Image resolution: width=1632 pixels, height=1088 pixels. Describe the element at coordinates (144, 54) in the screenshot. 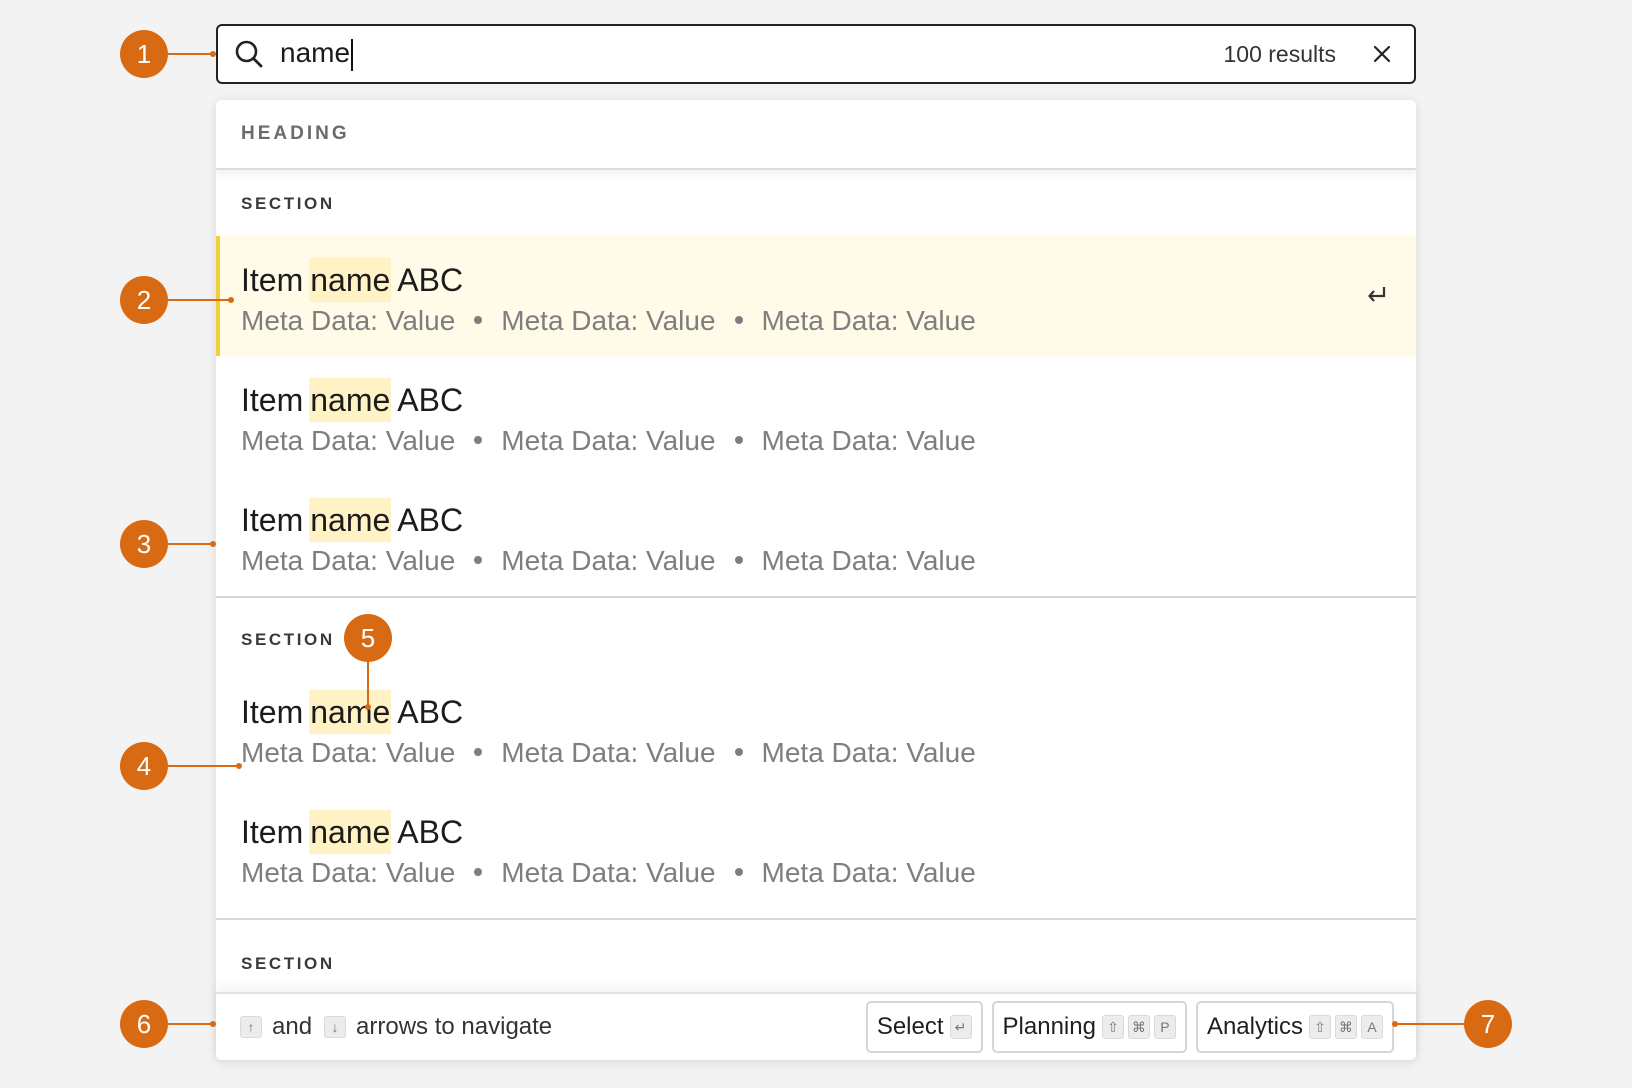

I see `callout-1: 1` at that location.